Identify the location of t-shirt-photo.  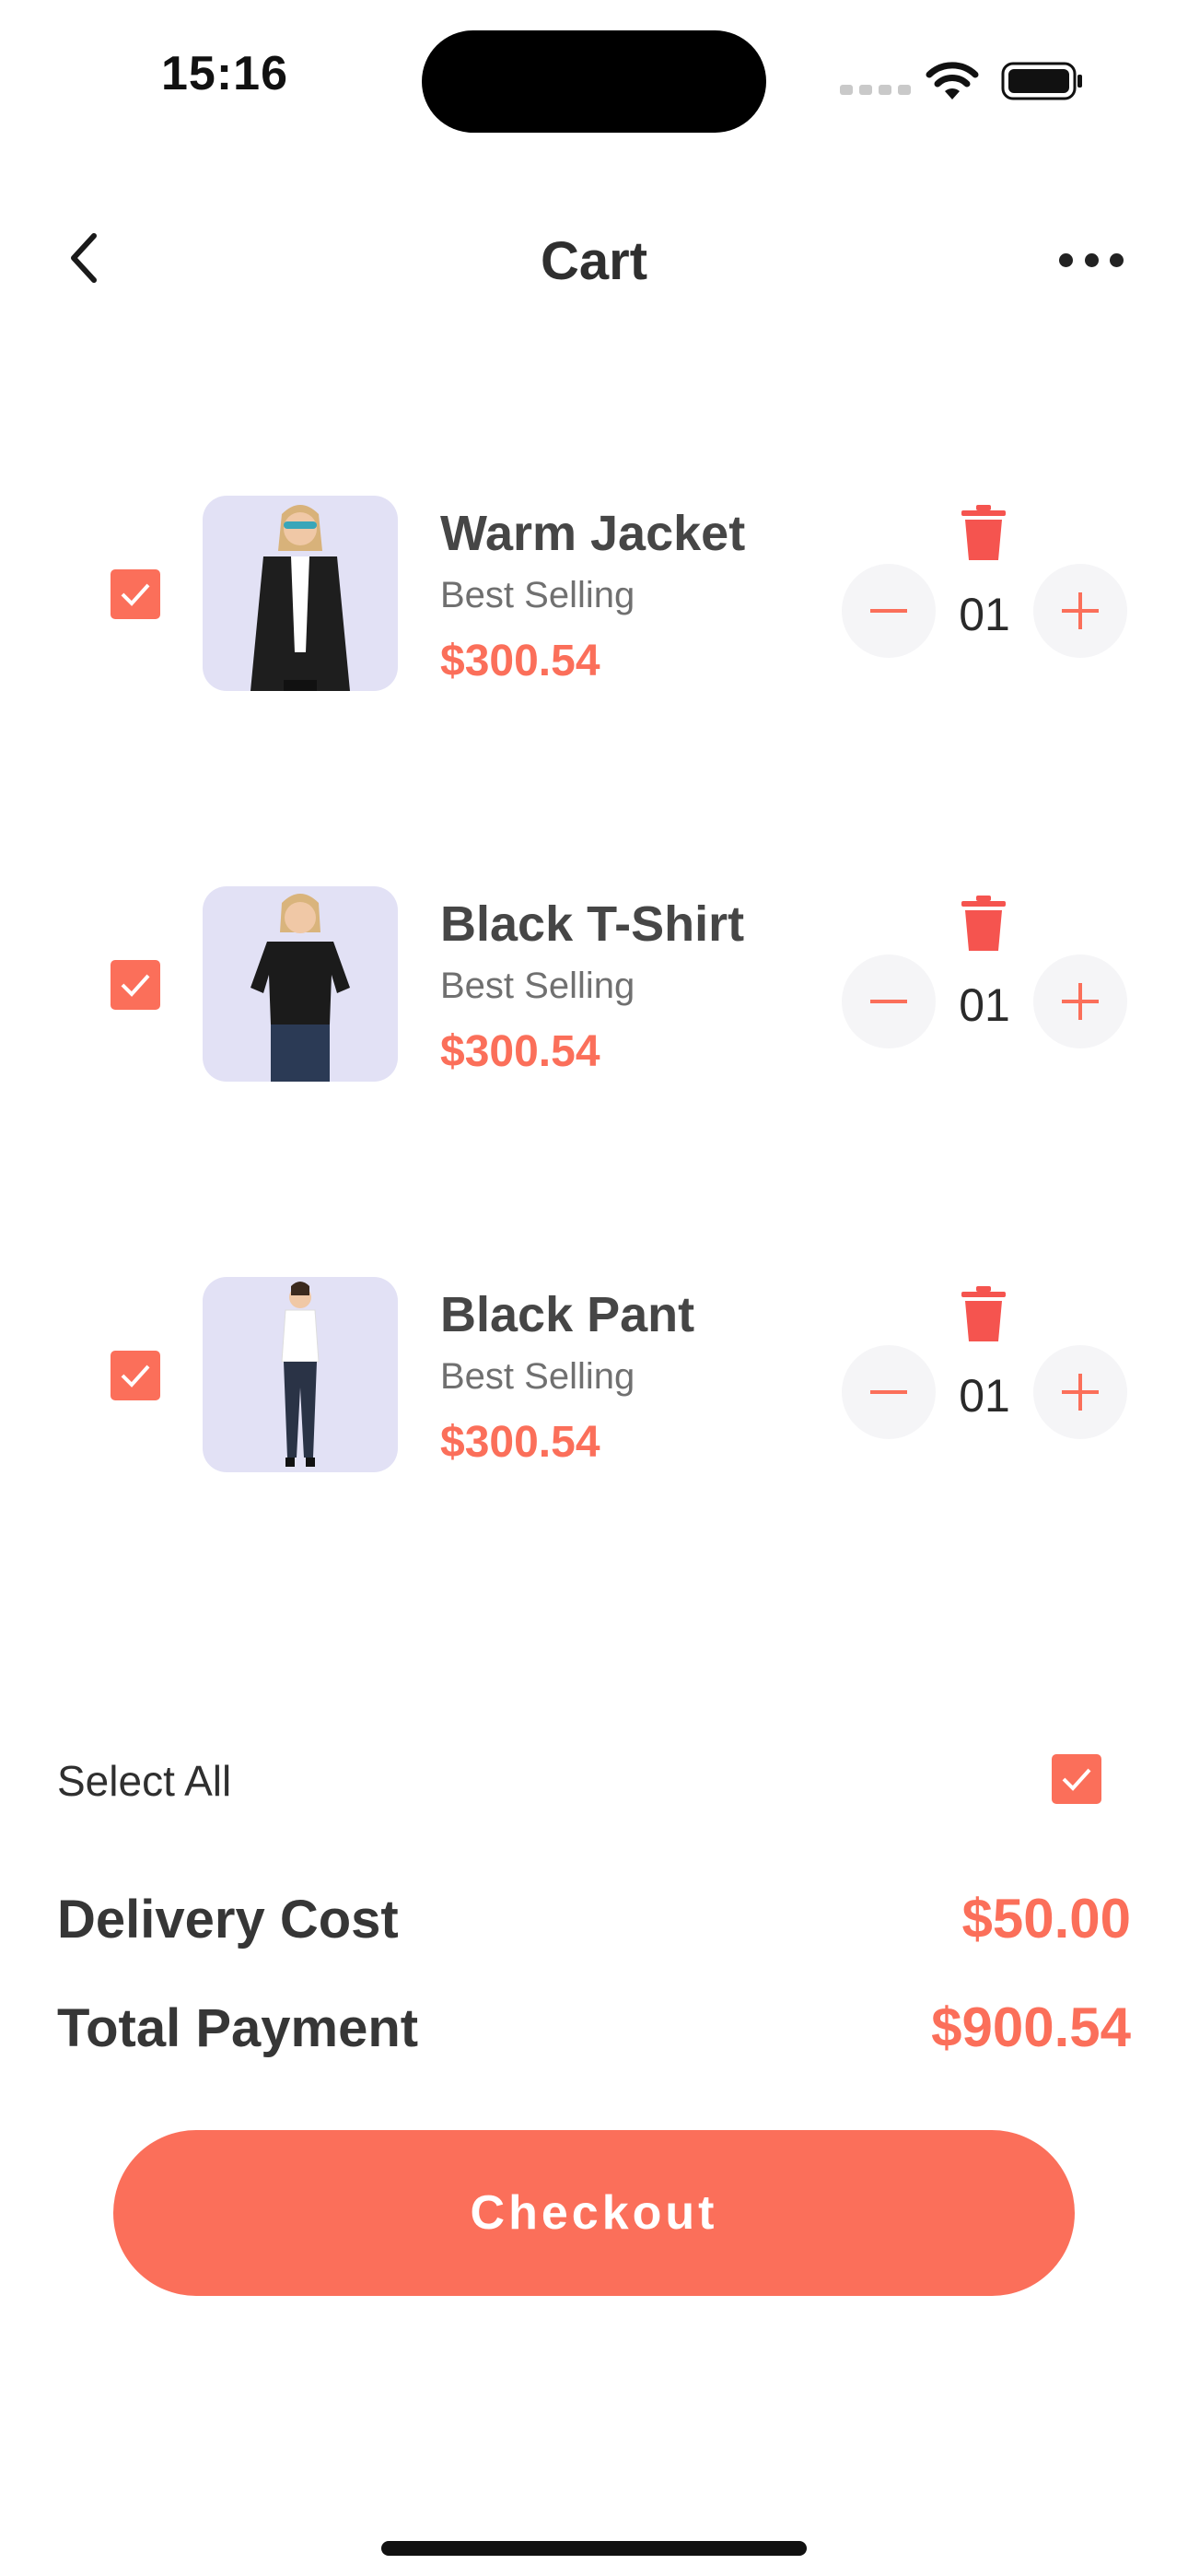
(300, 988).